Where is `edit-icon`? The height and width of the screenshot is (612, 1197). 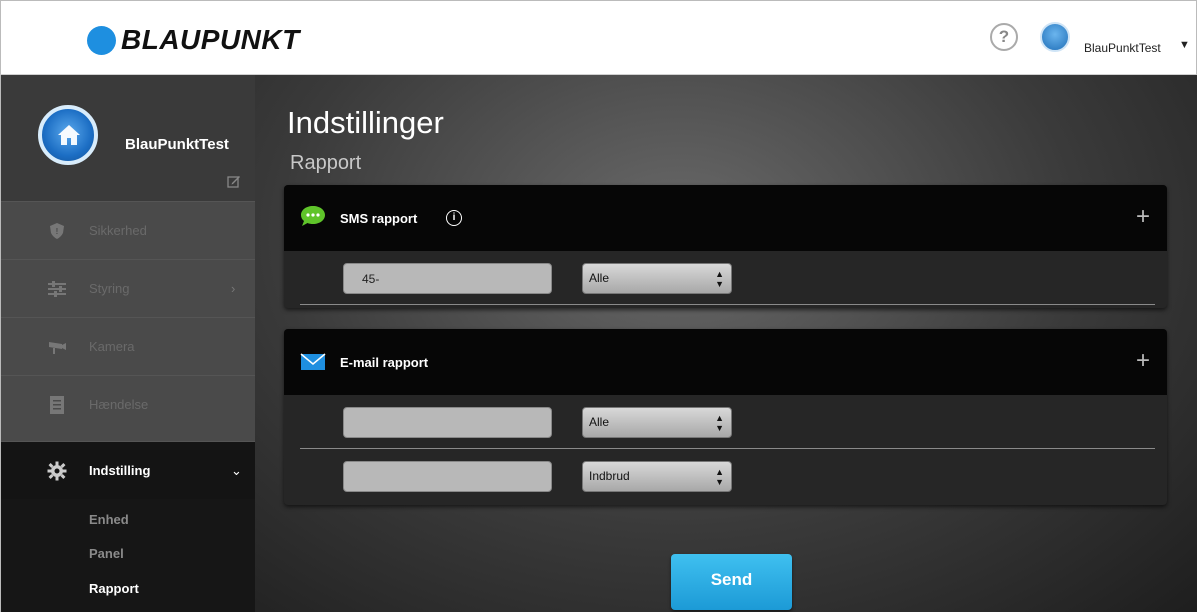 edit-icon is located at coordinates (234, 181).